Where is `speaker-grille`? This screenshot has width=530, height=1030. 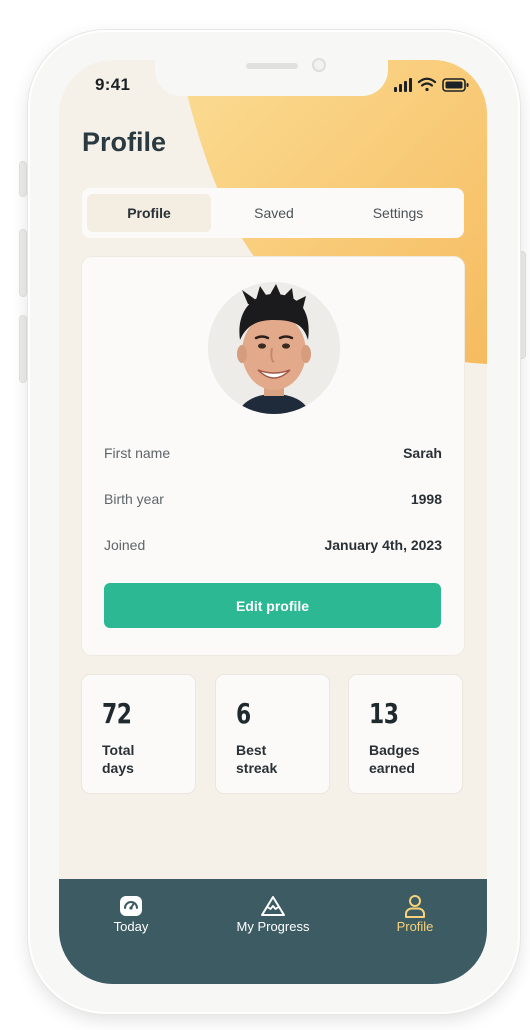
speaker-grille is located at coordinates (272, 66).